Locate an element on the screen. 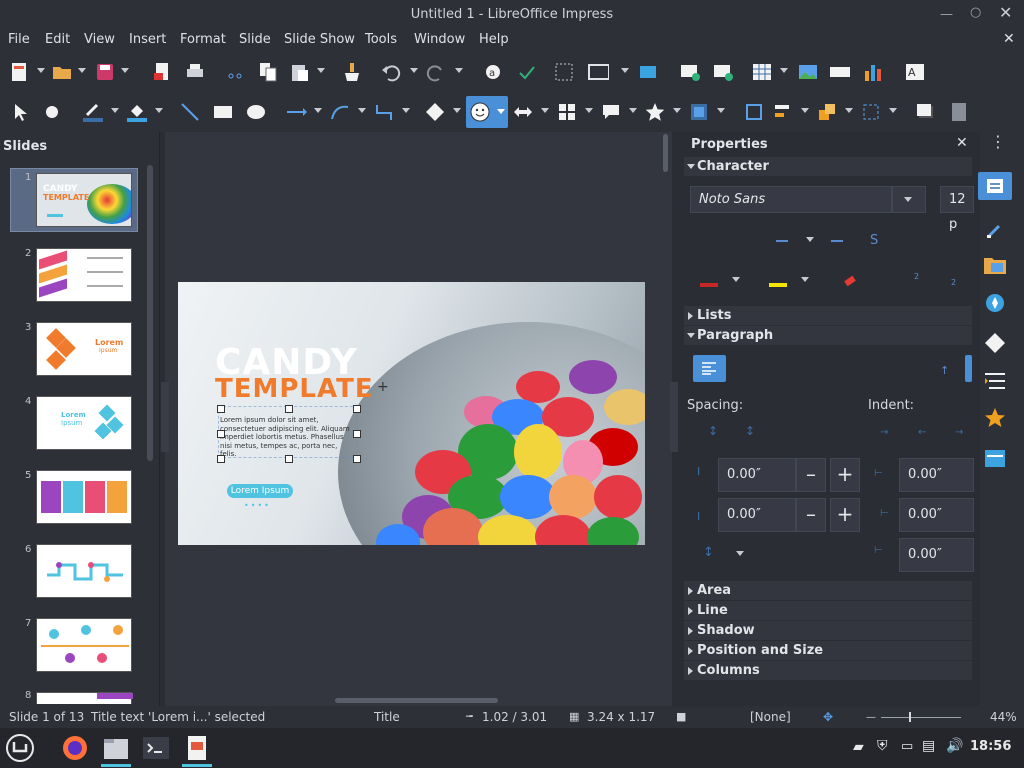 The height and width of the screenshot is (768, 1024). stars-dropdown-icon is located at coordinates (677, 110).